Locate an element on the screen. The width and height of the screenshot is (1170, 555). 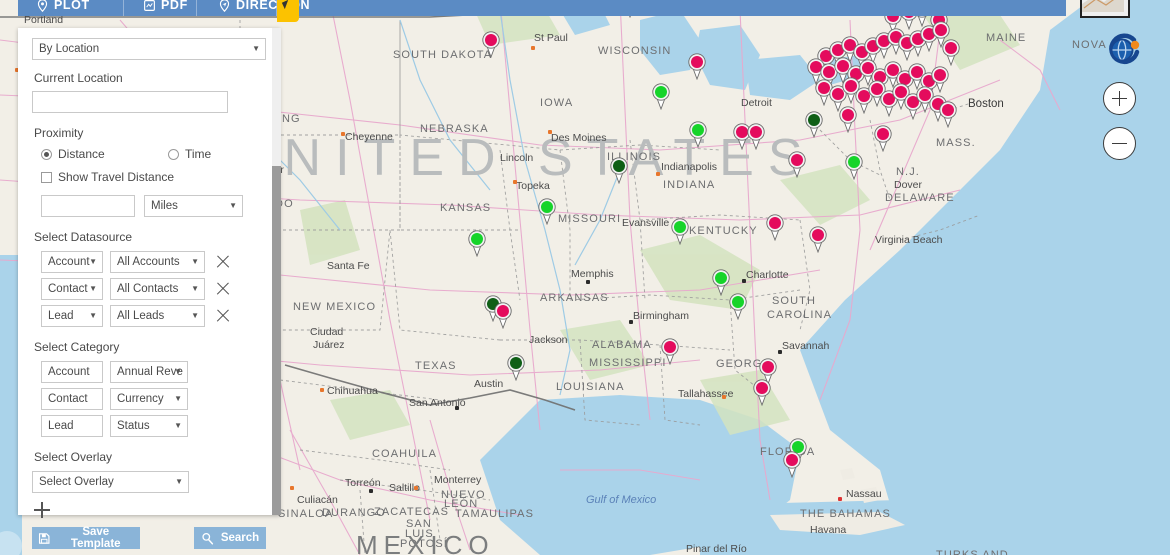
category-entity-field: Contact is located at coordinates (72, 399).